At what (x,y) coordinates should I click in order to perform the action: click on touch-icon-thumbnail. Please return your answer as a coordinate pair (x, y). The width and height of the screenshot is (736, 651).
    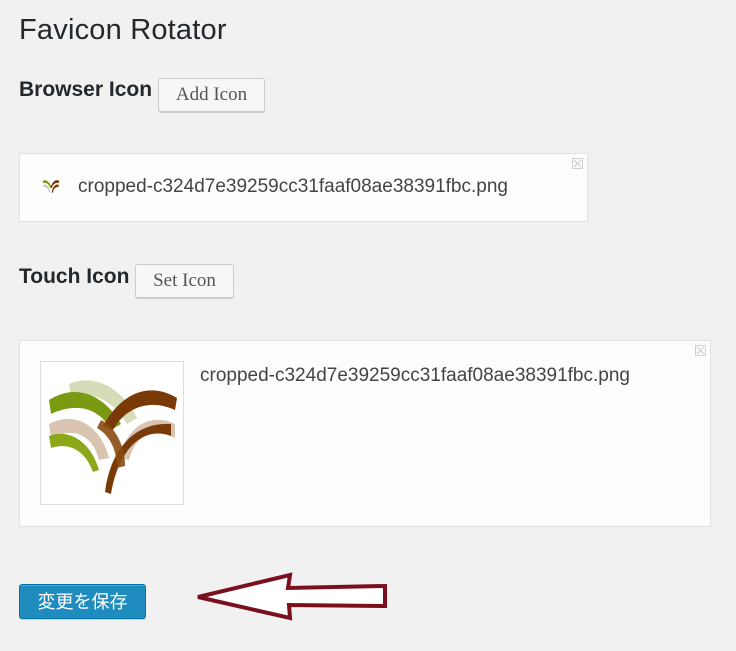
    Looking at the image, I should click on (112, 433).